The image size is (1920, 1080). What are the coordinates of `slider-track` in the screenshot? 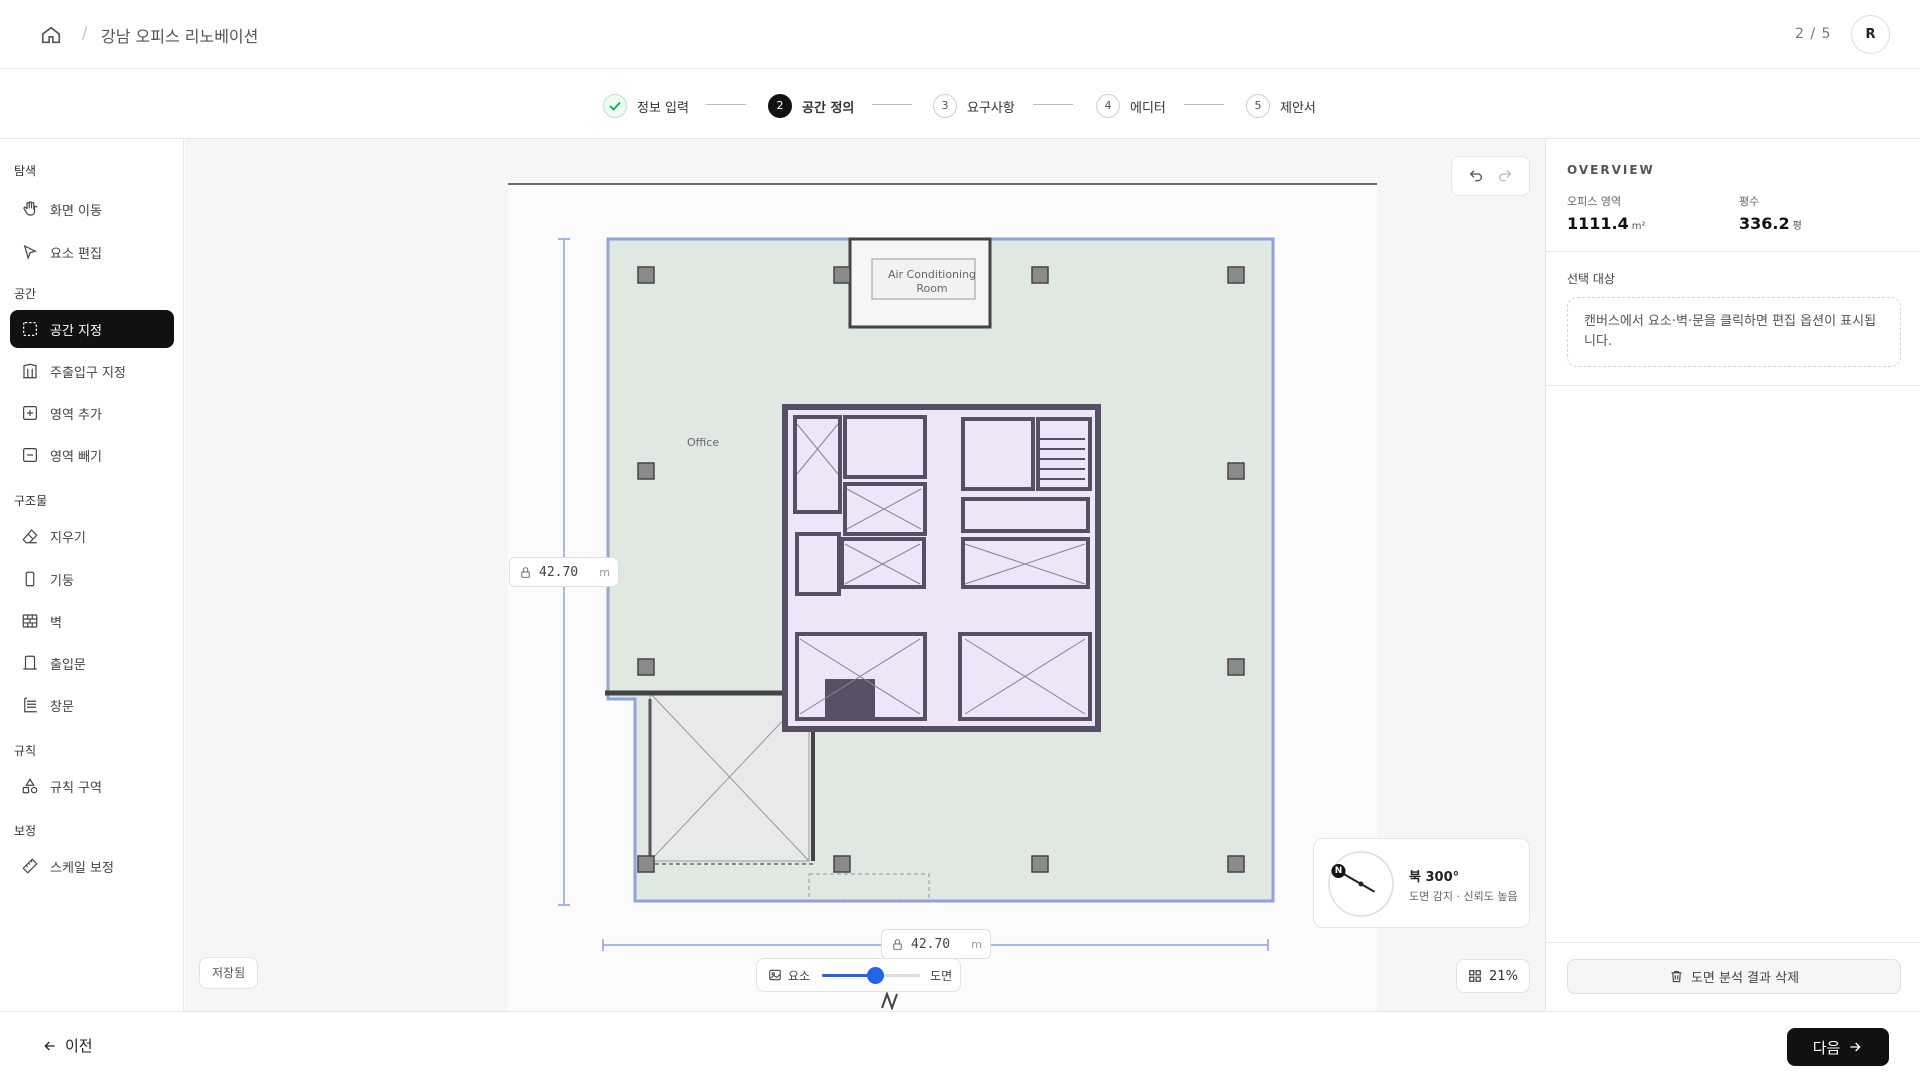 It's located at (871, 975).